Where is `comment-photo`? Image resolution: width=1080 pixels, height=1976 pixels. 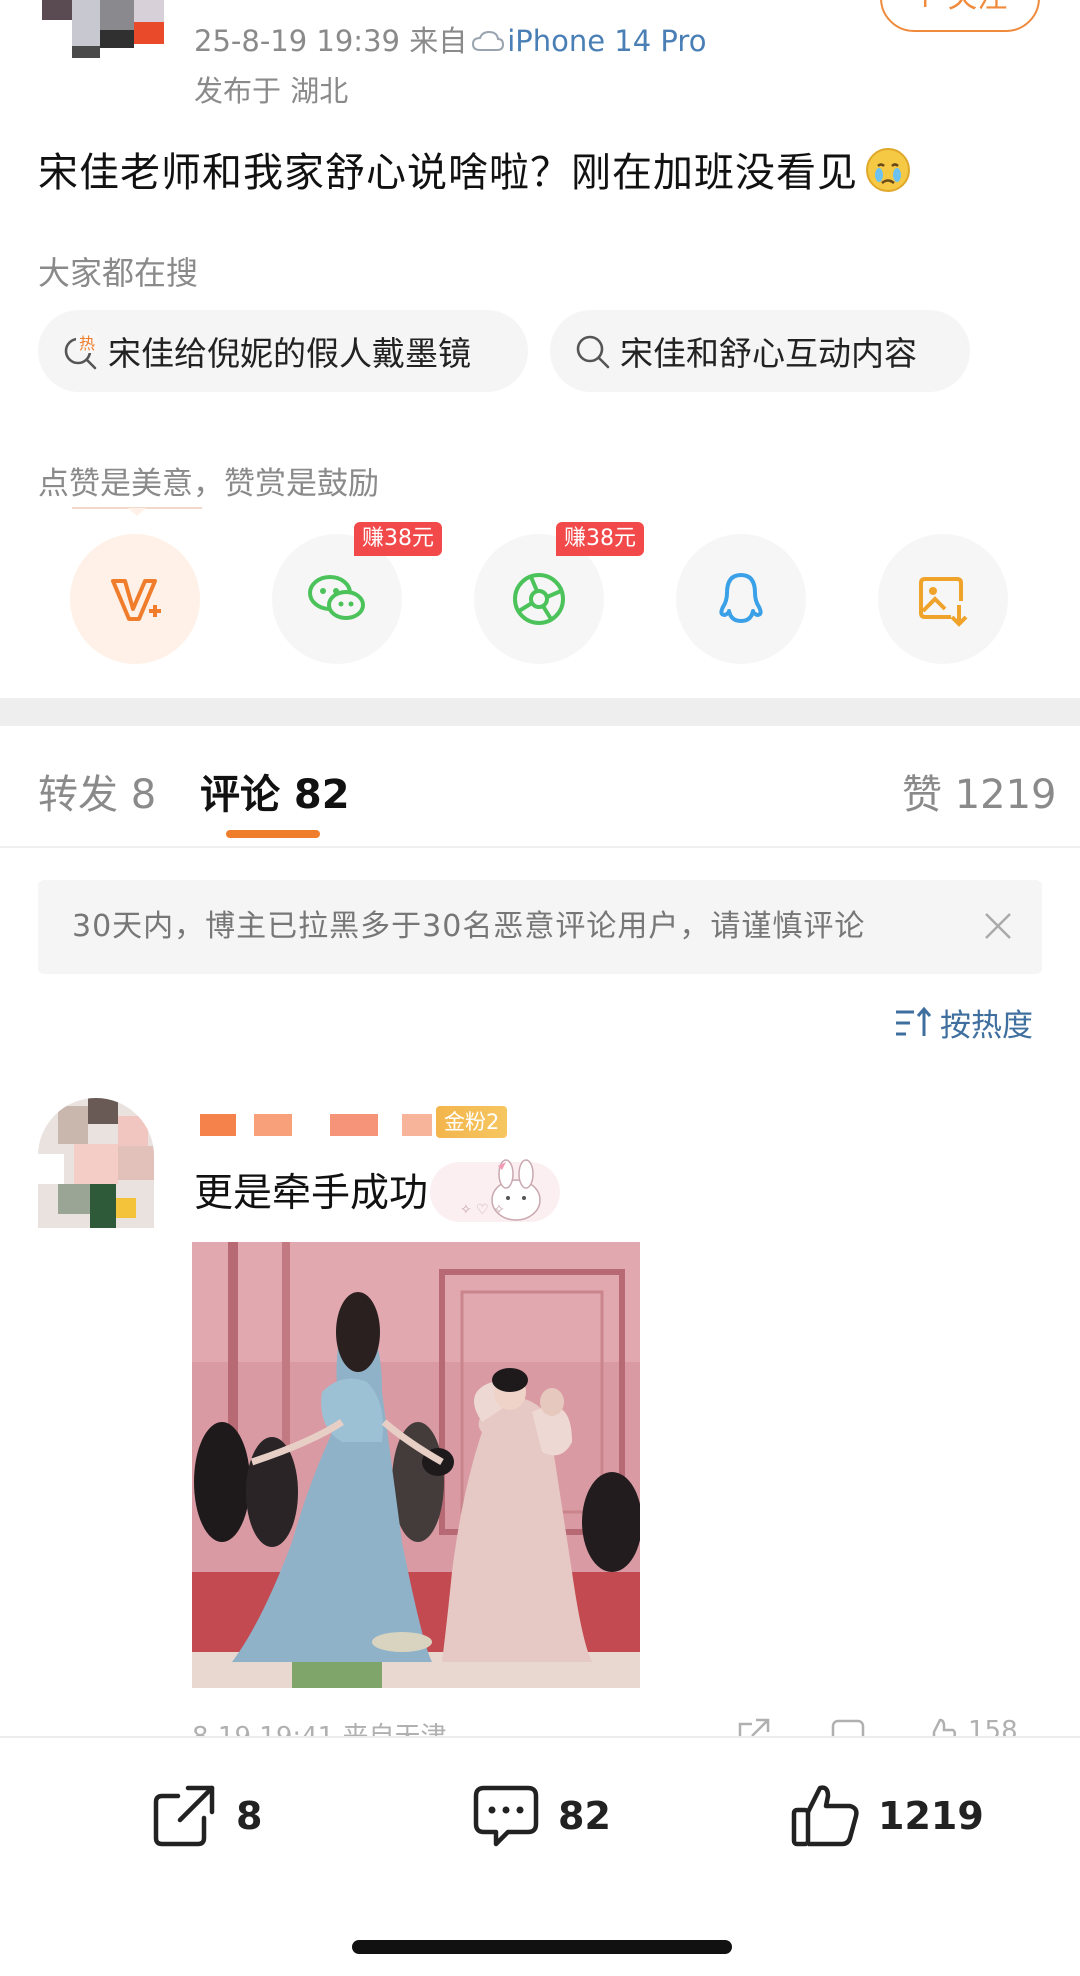 comment-photo is located at coordinates (416, 1465).